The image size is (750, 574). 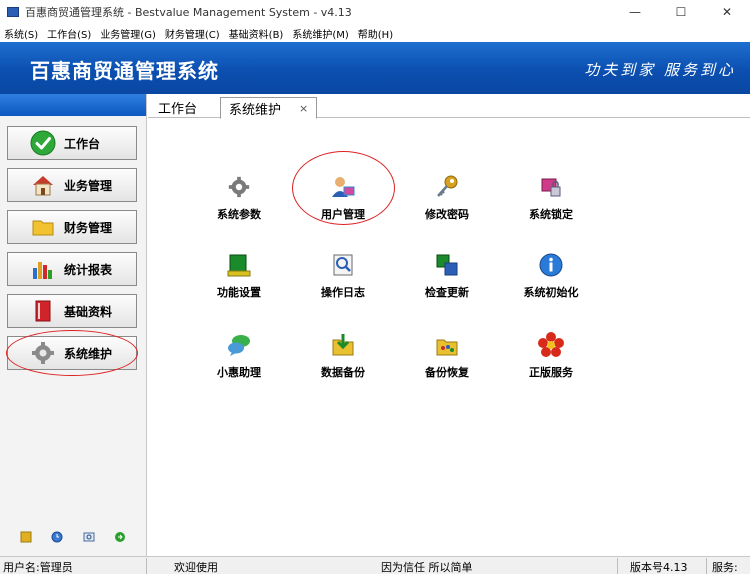 I want to click on menu-business: 业务管理(G), so click(x=128, y=33).